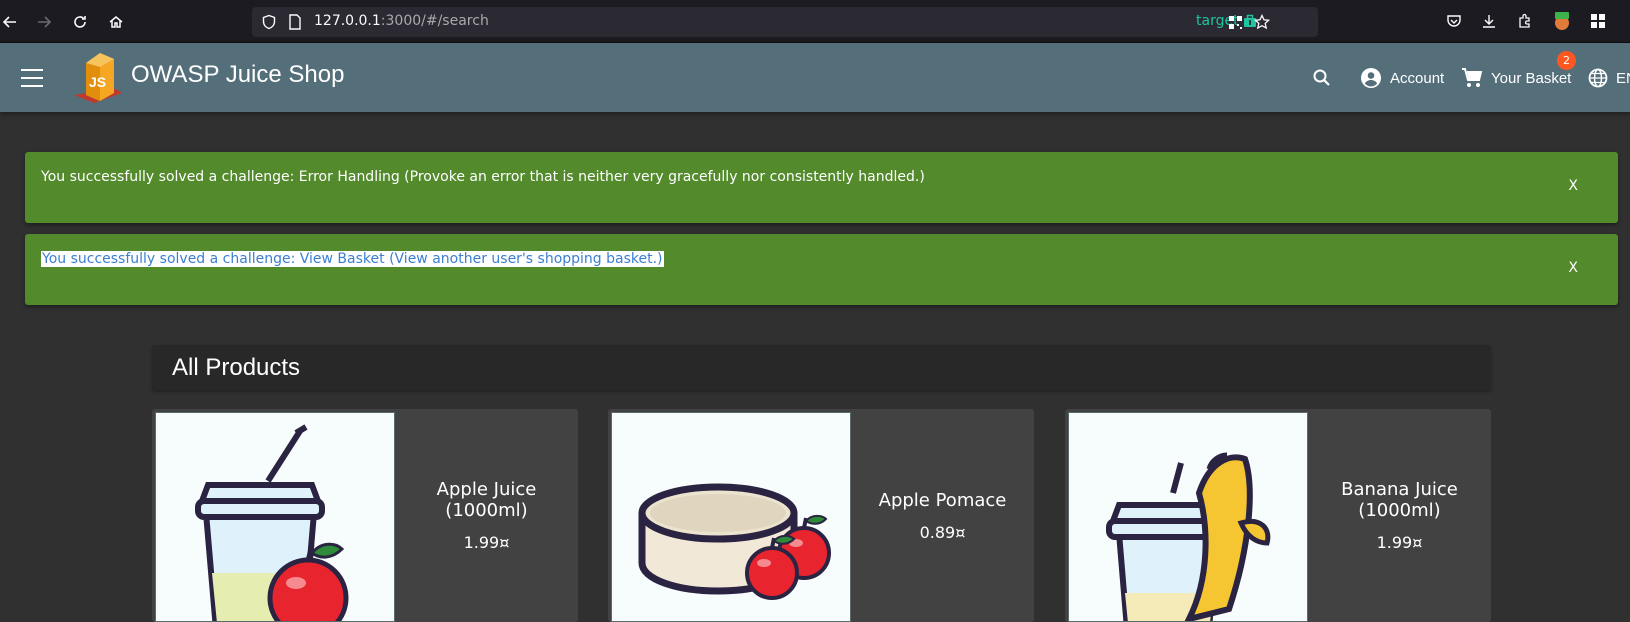 Image resolution: width=1630 pixels, height=622 pixels. What do you see at coordinates (116, 22) in the screenshot?
I see `home-icon` at bounding box center [116, 22].